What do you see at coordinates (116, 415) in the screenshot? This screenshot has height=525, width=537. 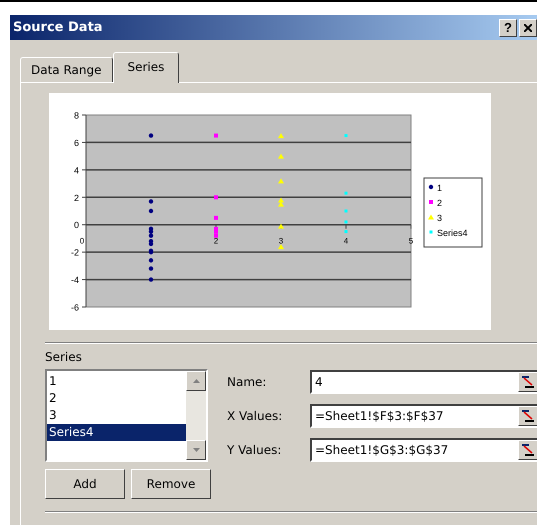 I see `list-item: 3` at bounding box center [116, 415].